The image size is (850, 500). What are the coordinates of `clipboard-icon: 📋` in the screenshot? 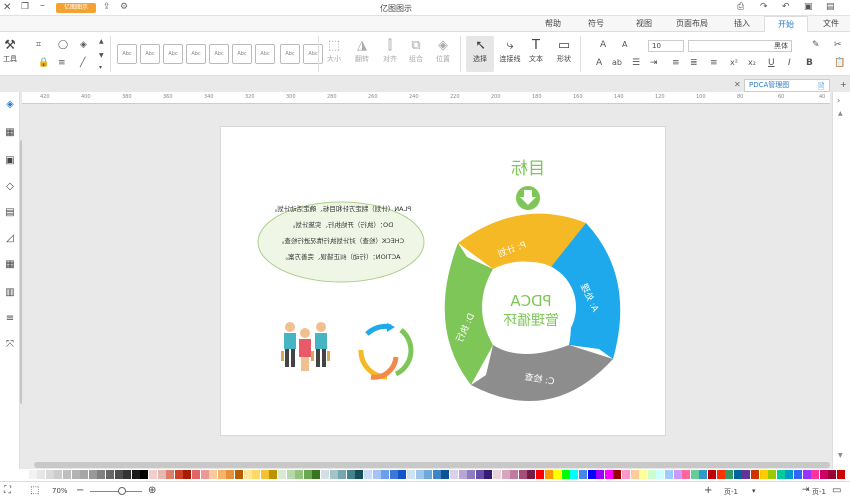 It's located at (839, 63).